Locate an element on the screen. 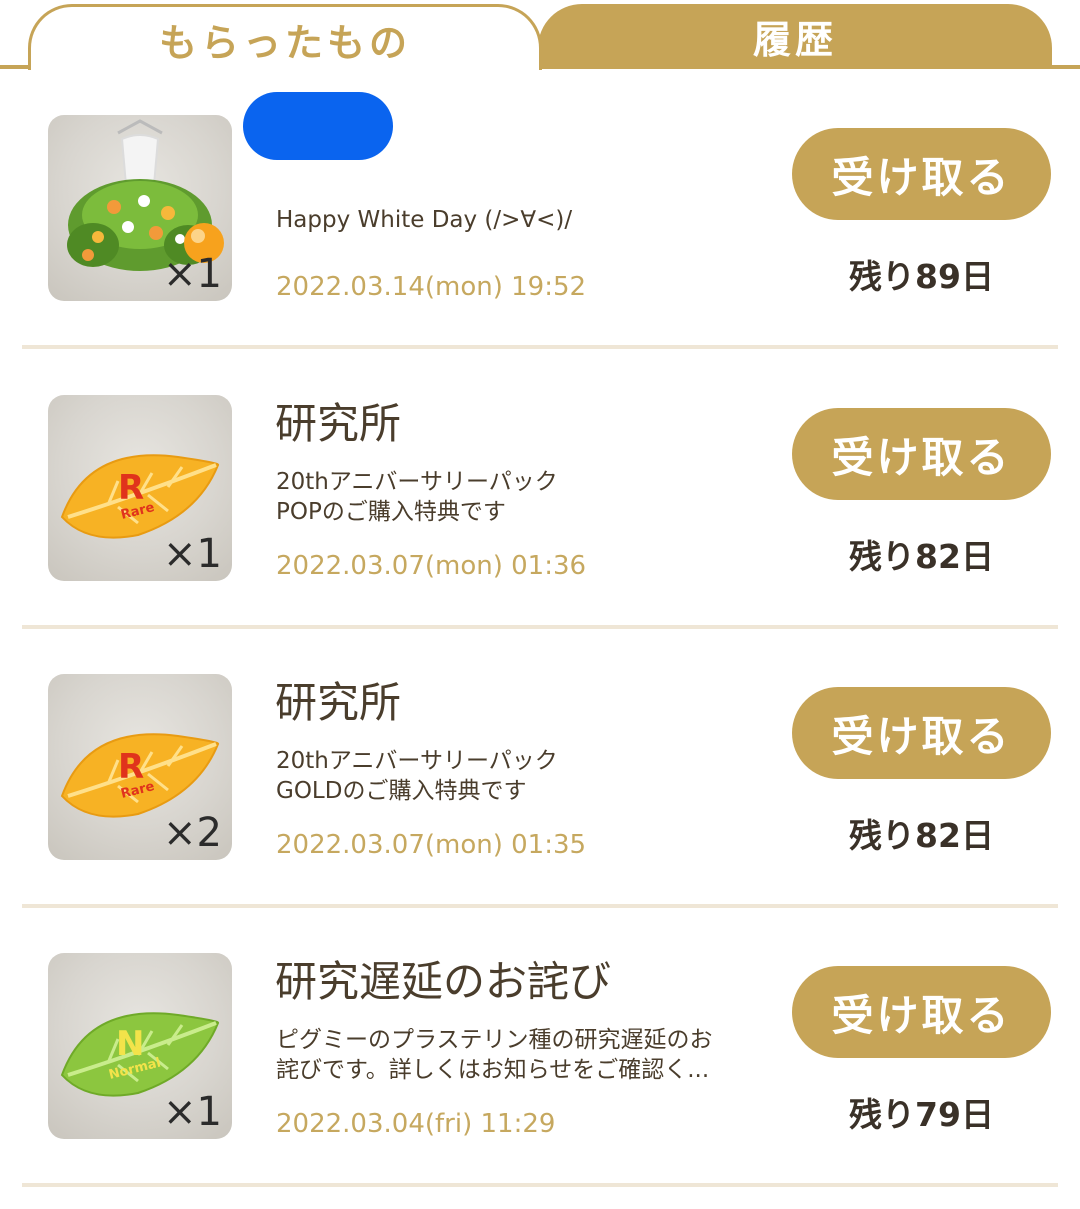  item-date: 2022.03.07(mon) 01:35 is located at coordinates (431, 845).